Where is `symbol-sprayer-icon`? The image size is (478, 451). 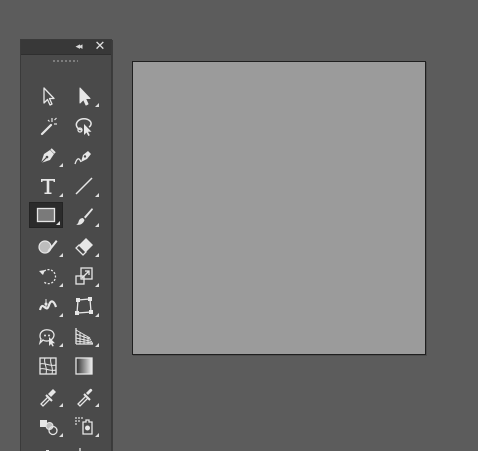
symbol-sprayer-icon is located at coordinates (49, 428).